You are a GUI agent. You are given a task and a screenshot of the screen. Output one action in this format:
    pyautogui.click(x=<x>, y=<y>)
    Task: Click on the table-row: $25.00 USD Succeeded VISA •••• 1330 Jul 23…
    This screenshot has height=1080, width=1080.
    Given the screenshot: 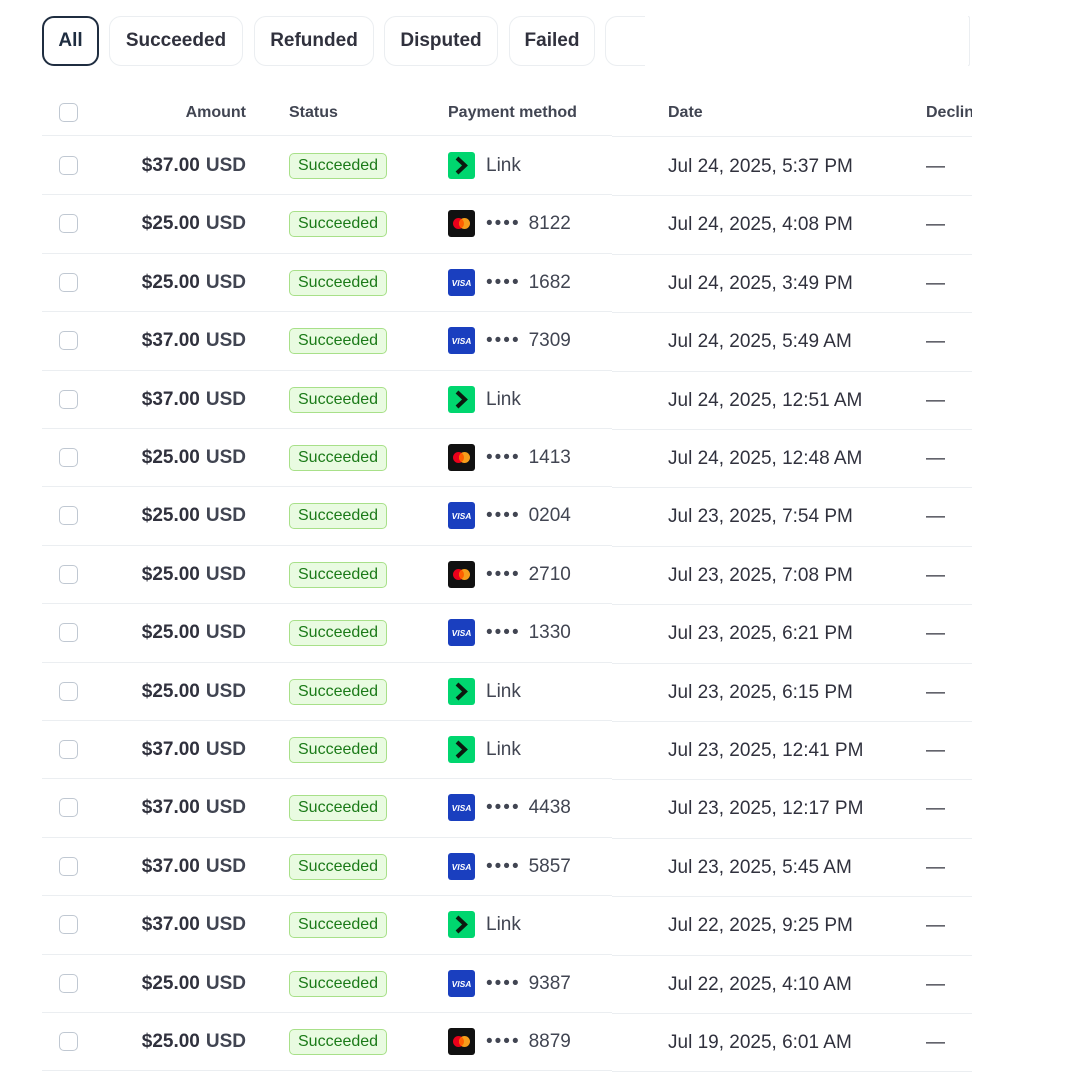 What is the action you would take?
    pyautogui.click(x=507, y=633)
    